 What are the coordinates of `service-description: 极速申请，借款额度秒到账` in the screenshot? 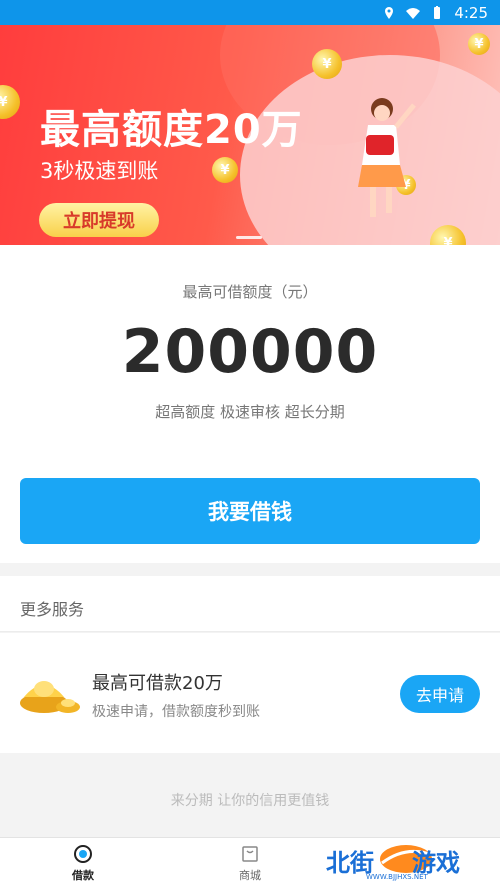 It's located at (176, 712).